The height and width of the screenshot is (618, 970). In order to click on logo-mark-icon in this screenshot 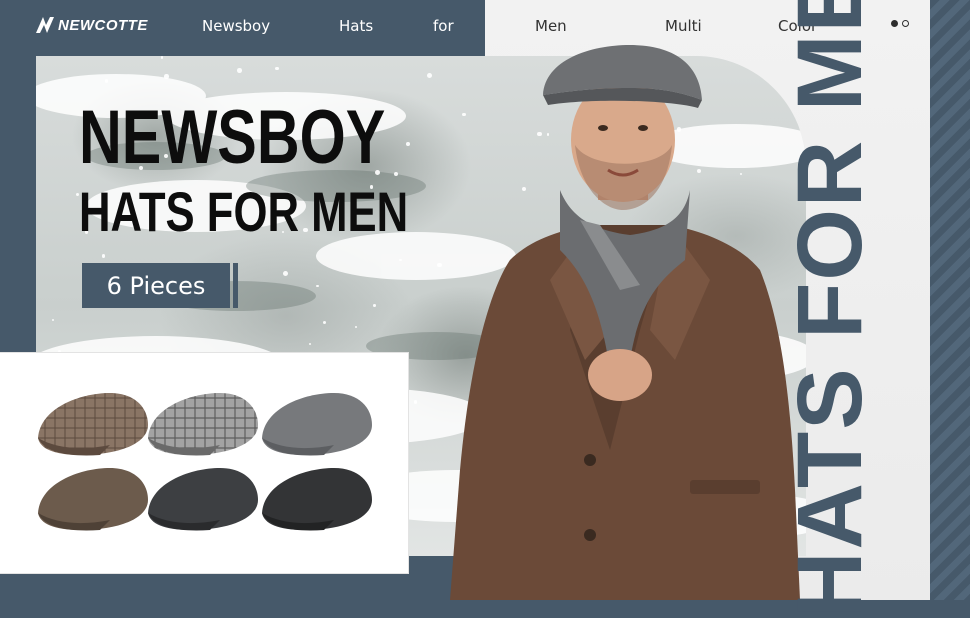, I will do `click(45, 25)`.